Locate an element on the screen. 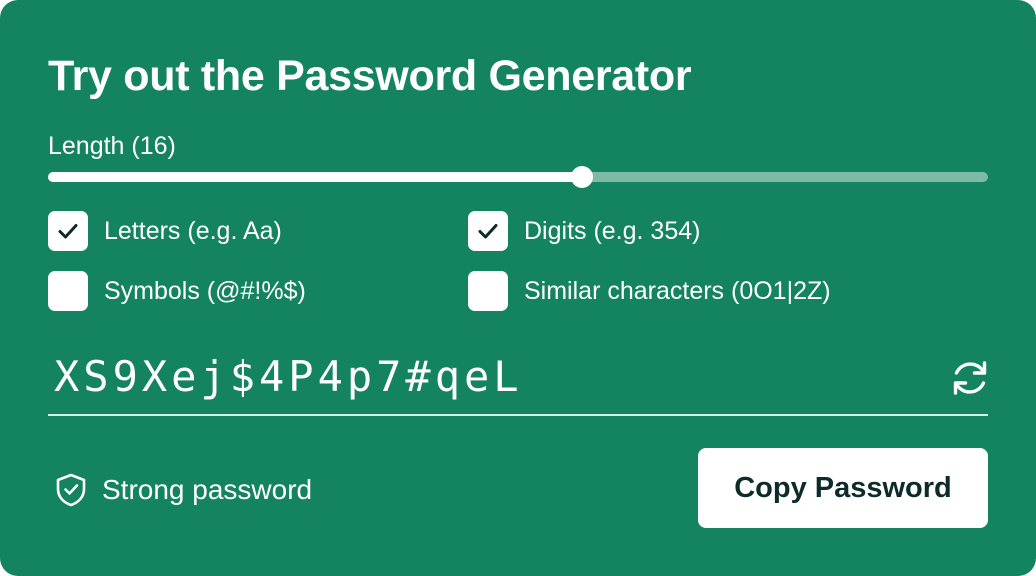  length-slider is located at coordinates (518, 177).